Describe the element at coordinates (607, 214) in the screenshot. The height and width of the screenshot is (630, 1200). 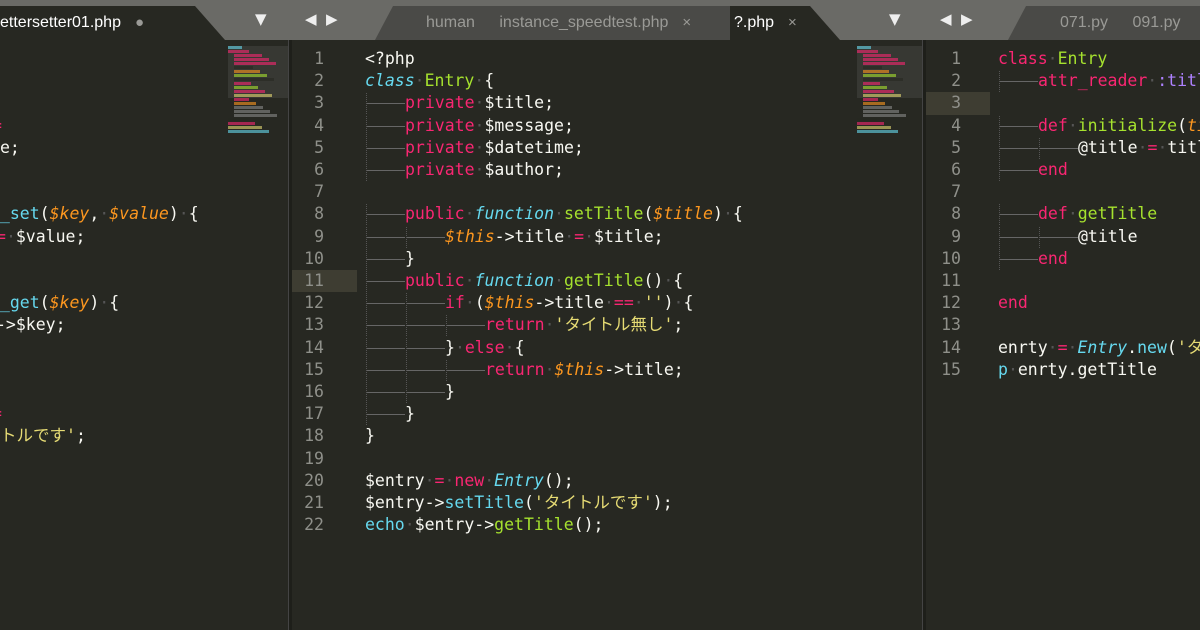
I see `code-line: 8 public·function·setTitle($title)·{` at that location.